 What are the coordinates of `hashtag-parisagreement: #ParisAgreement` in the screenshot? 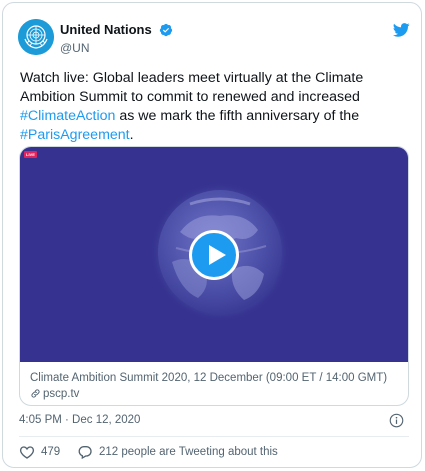 It's located at (75, 135).